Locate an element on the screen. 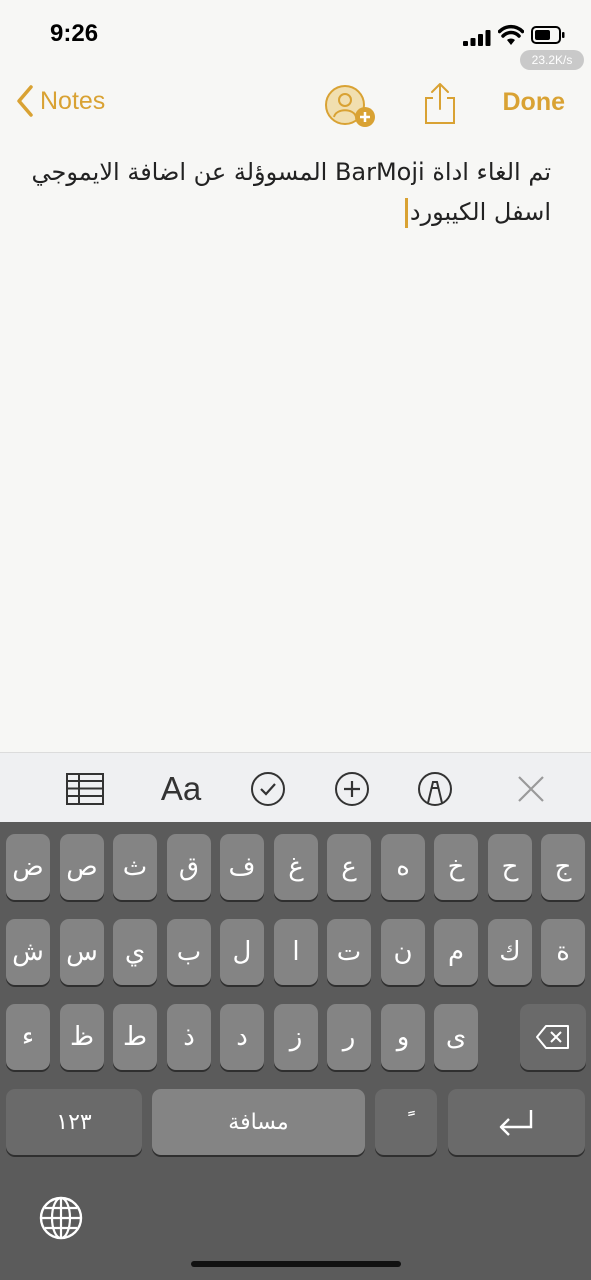 This screenshot has height=1280, width=591. numbers-key: ١٢٣ is located at coordinates (74, 1122).